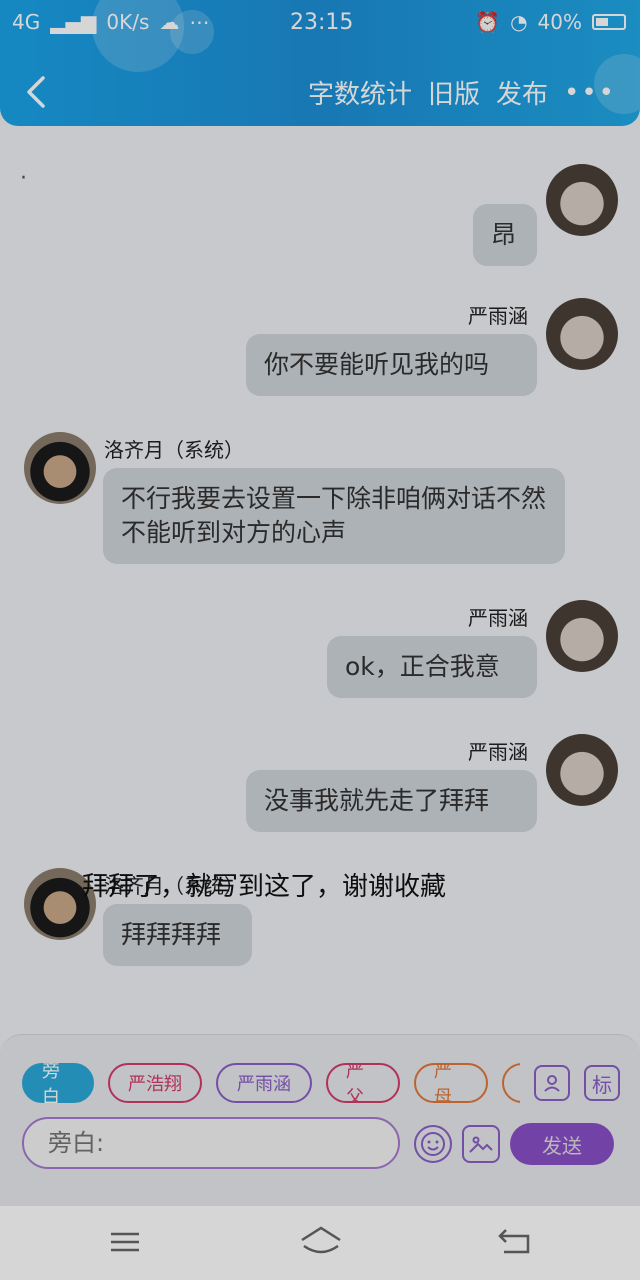 This screenshot has height=1280, width=640. I want to click on more-button: •••, so click(590, 93).